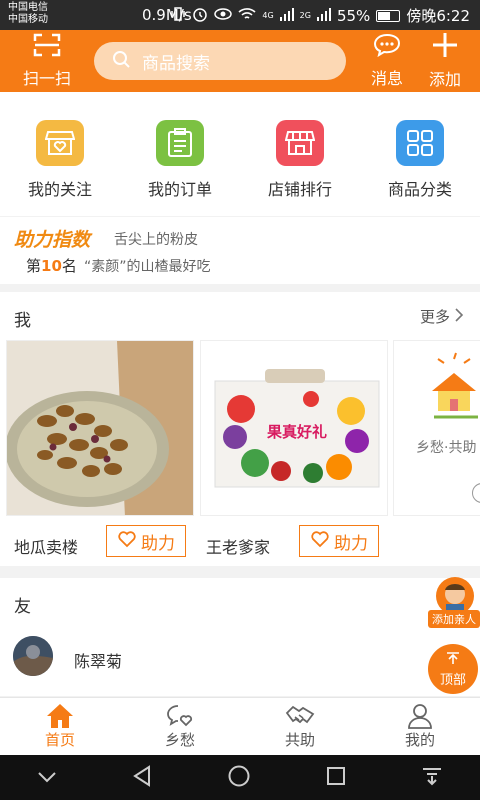 This screenshot has width=480, height=800. Describe the element at coordinates (33, 656) in the screenshot. I see `avatar` at that location.